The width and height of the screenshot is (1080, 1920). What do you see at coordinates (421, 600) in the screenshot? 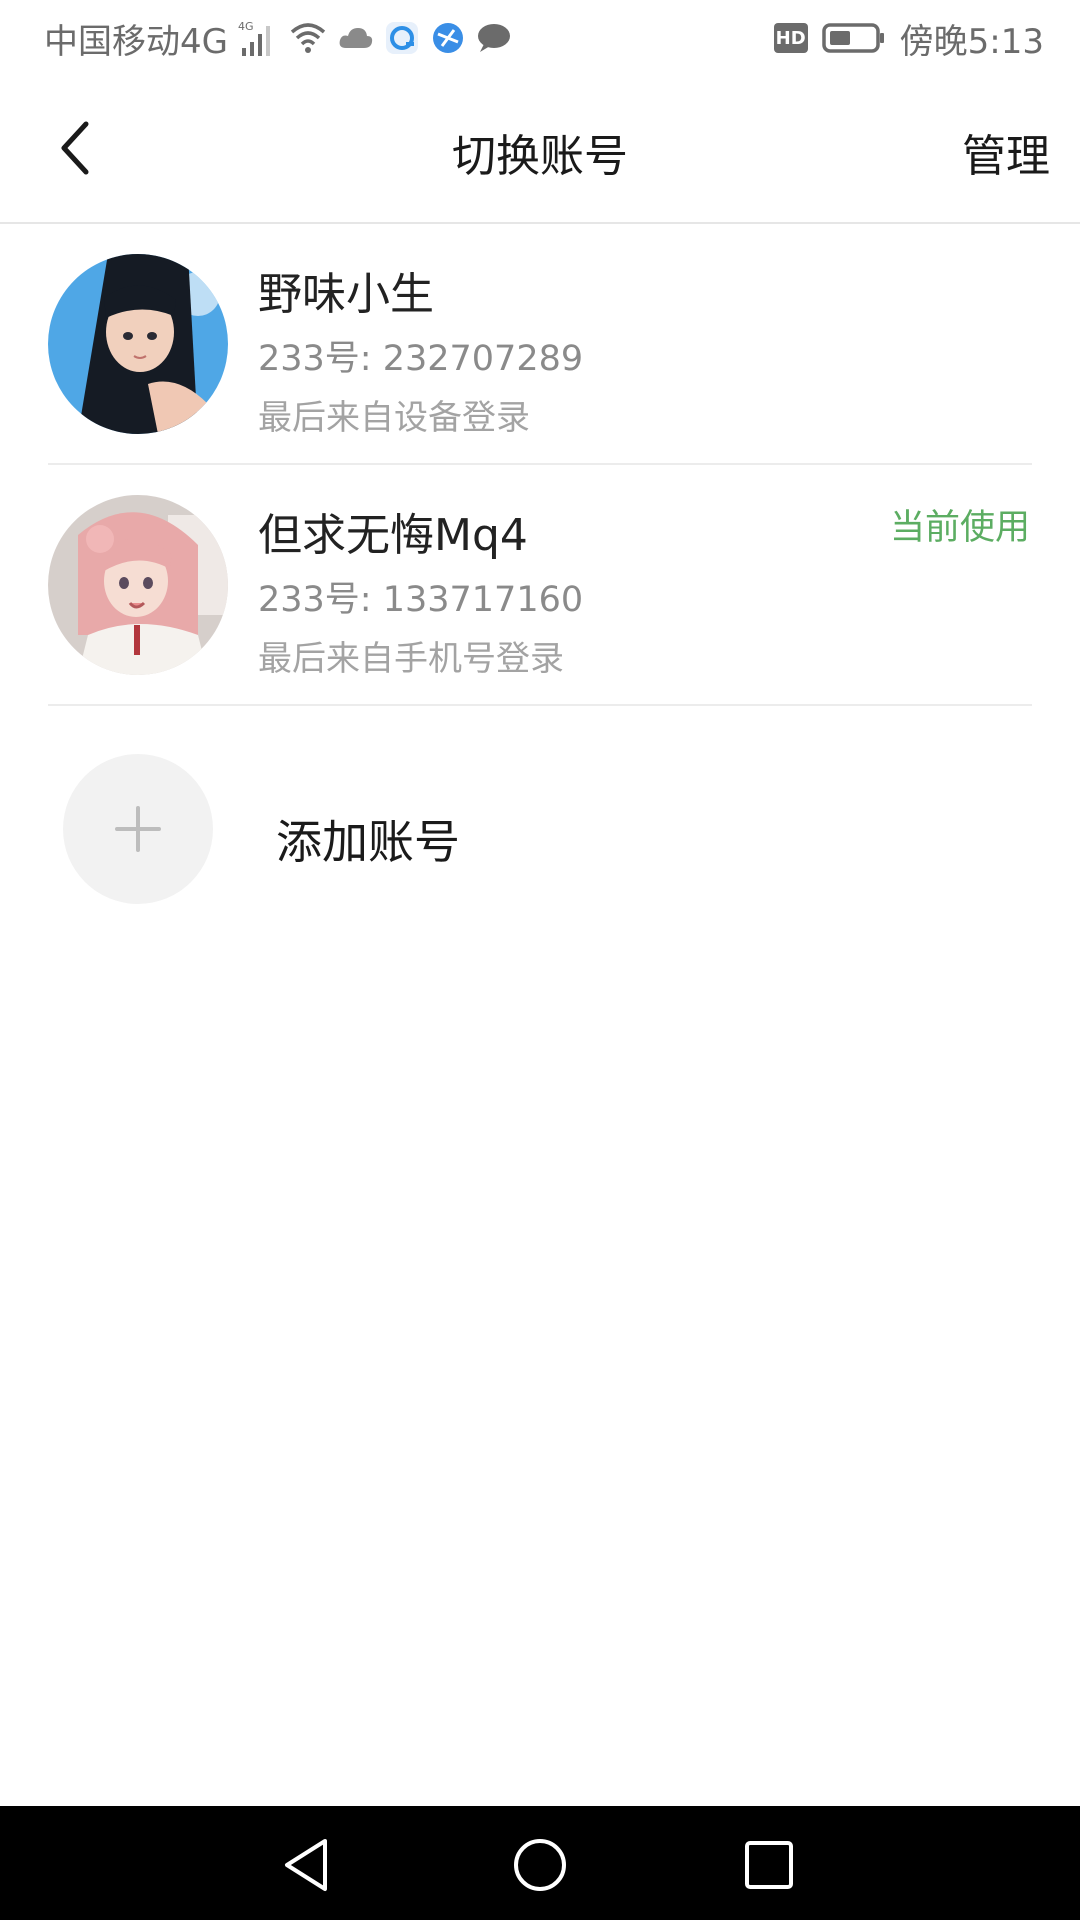
I see `account-id: 233号: 133717160` at bounding box center [421, 600].